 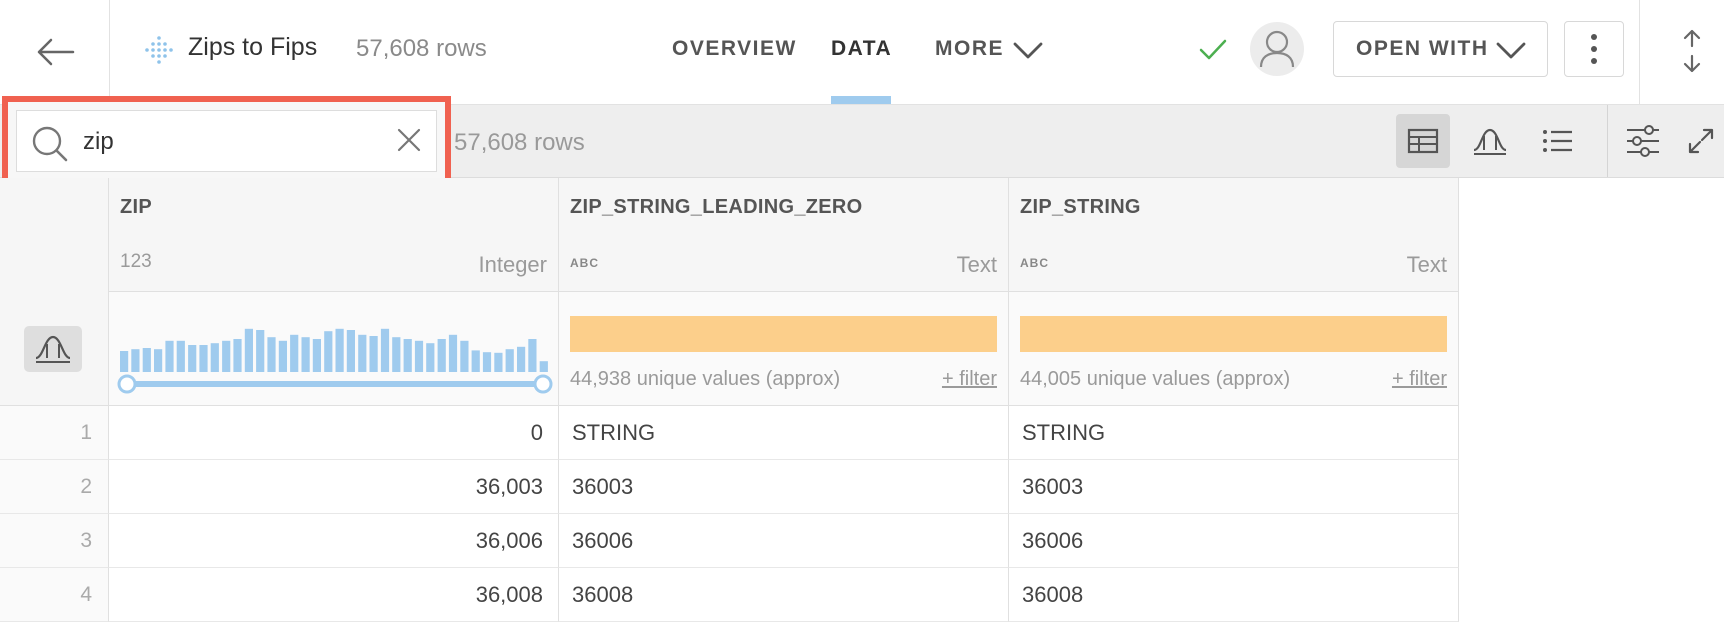 What do you see at coordinates (1692, 51) in the screenshot?
I see `expand-vertical-icon` at bounding box center [1692, 51].